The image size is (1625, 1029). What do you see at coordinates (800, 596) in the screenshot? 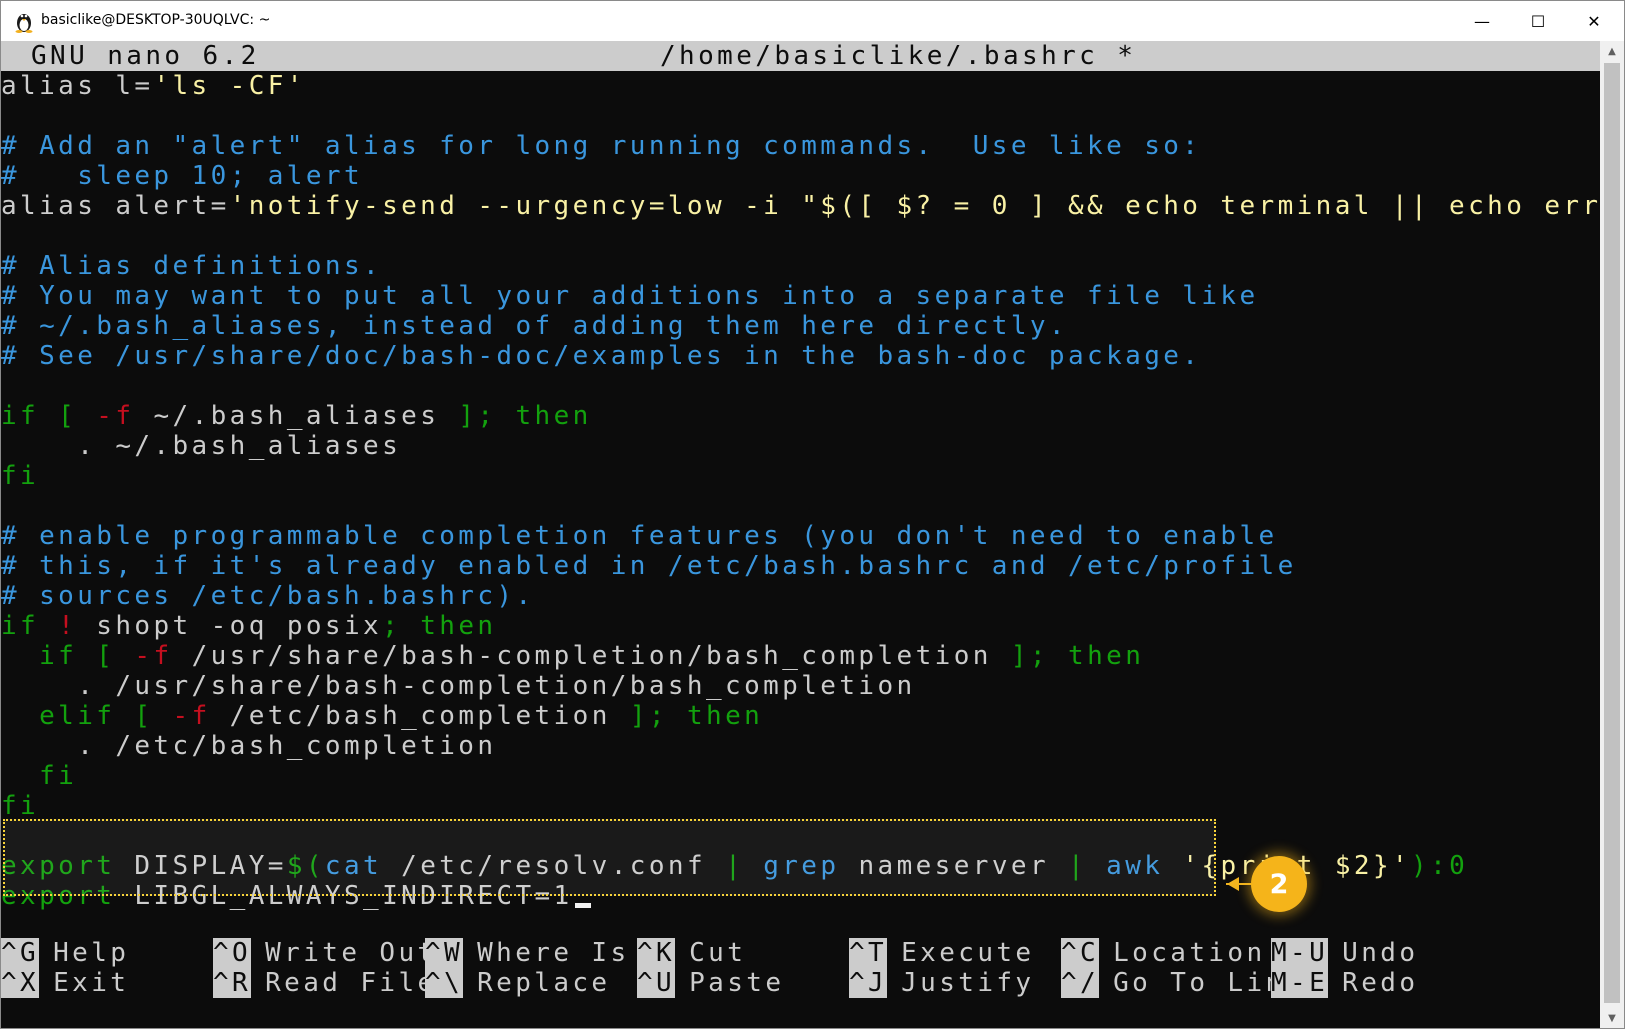
I see `editor-line: # sources /etc/bash.bashrc).` at bounding box center [800, 596].